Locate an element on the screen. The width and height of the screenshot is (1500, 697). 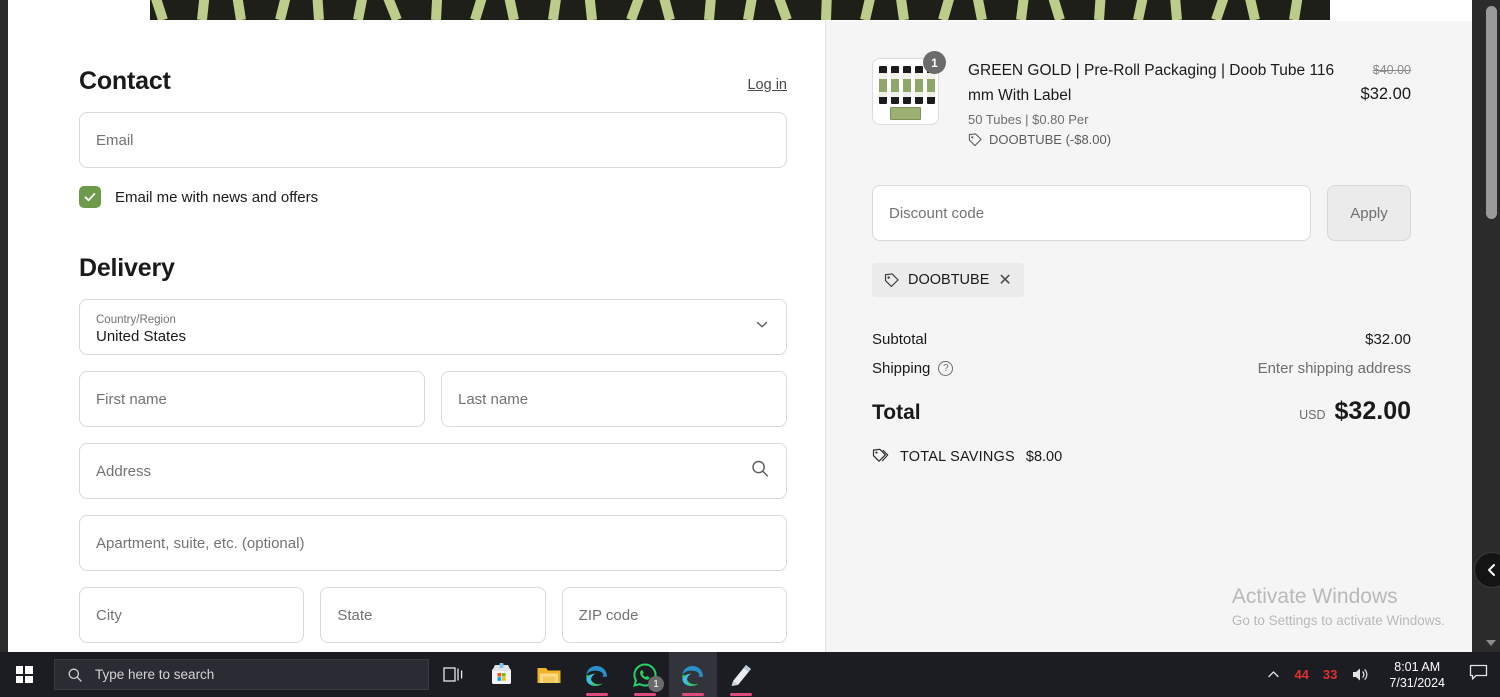
address-field: Address is located at coordinates (433, 471).